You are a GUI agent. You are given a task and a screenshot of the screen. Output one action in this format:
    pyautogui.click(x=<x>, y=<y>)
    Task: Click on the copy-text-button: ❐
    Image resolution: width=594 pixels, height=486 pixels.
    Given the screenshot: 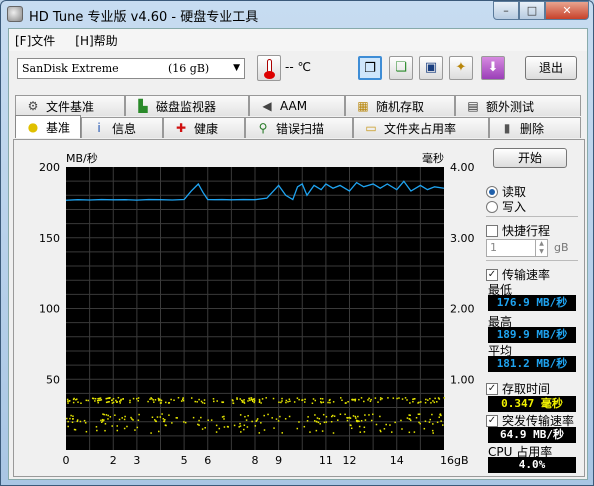 What is the action you would take?
    pyautogui.click(x=370, y=68)
    